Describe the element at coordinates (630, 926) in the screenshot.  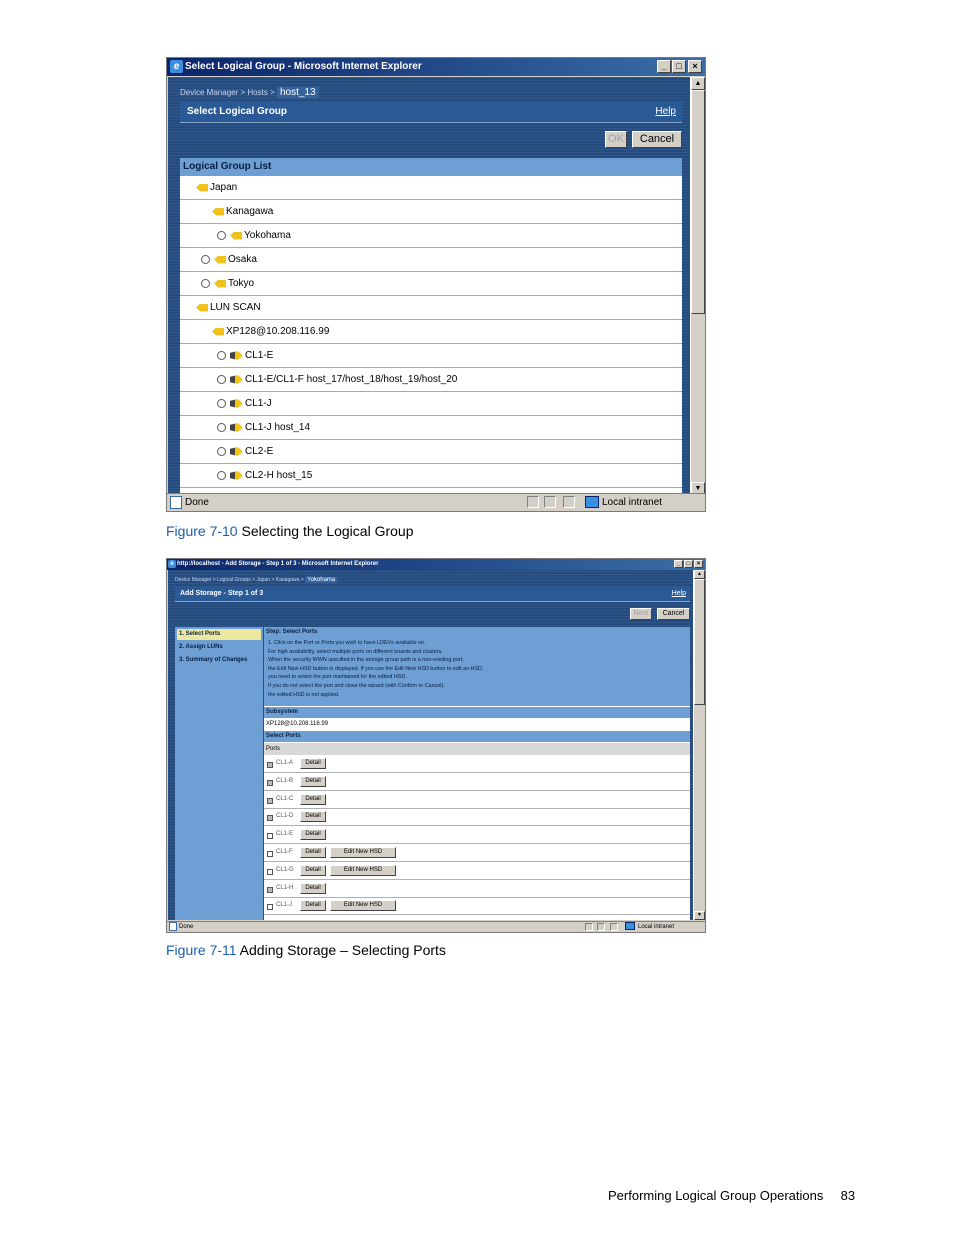
I see `intranet-icon` at that location.